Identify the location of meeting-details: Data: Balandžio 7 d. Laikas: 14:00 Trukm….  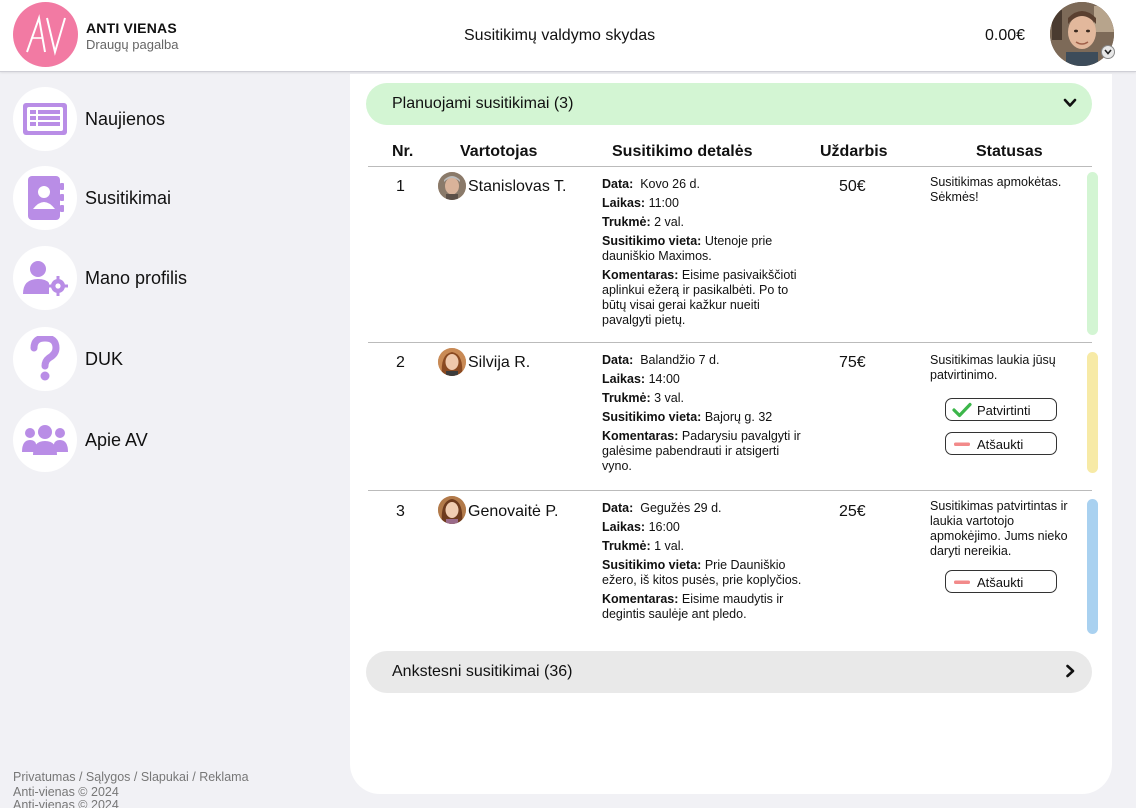
(707, 415).